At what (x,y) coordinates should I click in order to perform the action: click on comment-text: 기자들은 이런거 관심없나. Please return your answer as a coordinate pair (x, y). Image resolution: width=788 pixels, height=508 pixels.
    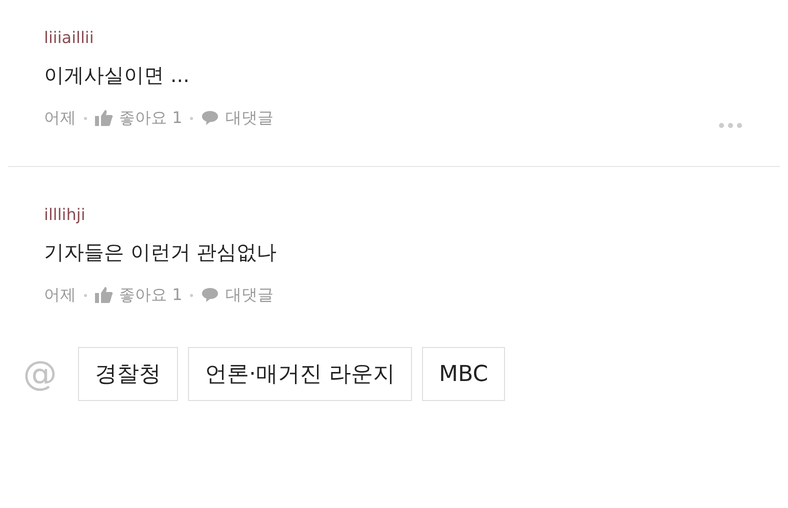
    Looking at the image, I should click on (161, 252).